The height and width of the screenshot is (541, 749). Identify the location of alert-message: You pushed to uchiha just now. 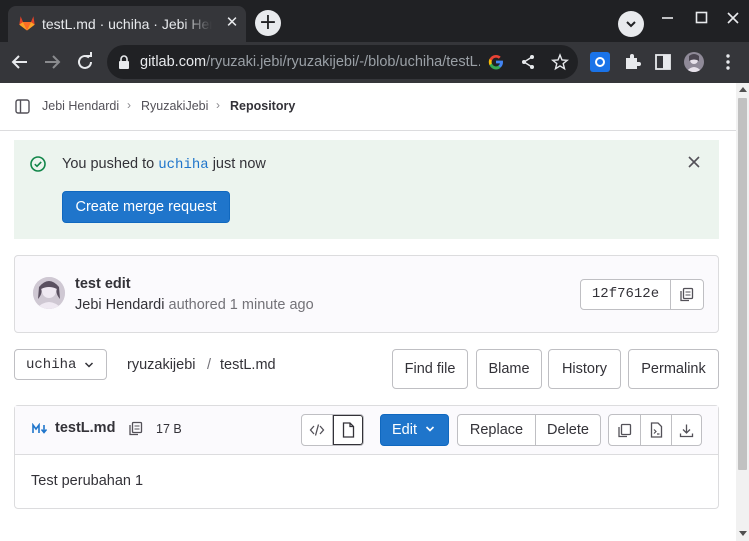
(164, 164).